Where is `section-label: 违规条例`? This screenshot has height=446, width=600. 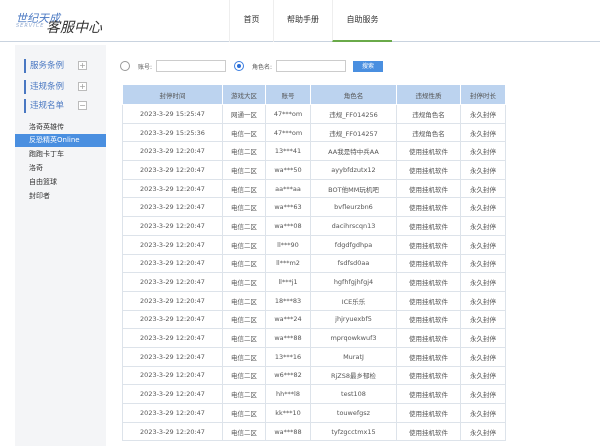 section-label: 违规条例 is located at coordinates (47, 87).